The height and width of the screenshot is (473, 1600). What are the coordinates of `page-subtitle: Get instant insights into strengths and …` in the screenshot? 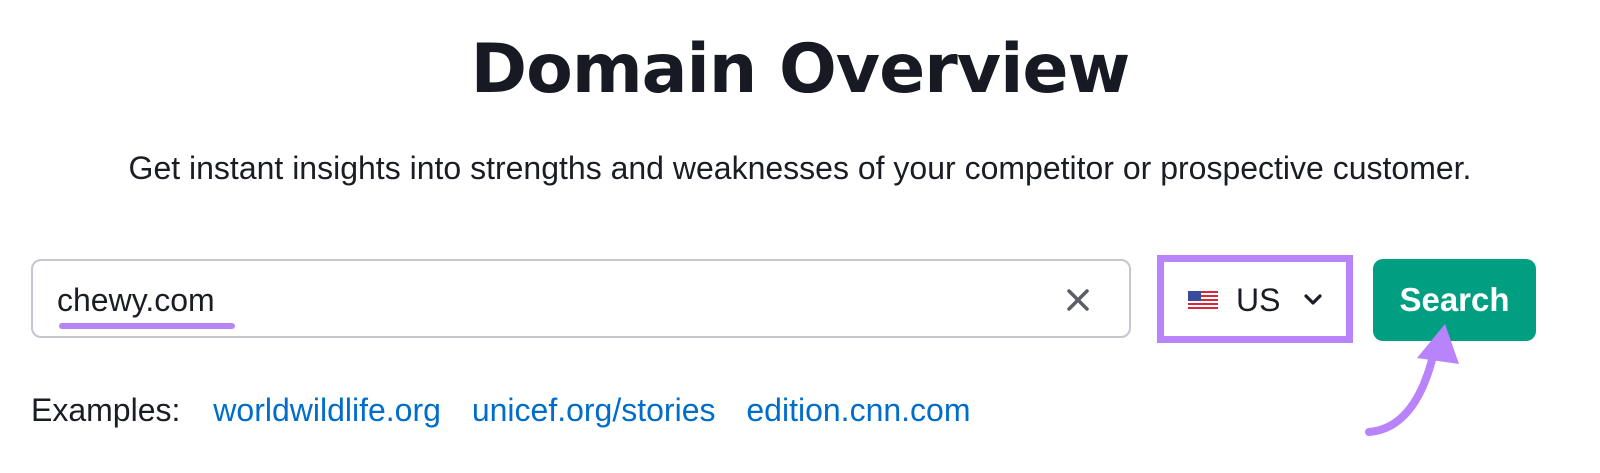 It's located at (800, 168).